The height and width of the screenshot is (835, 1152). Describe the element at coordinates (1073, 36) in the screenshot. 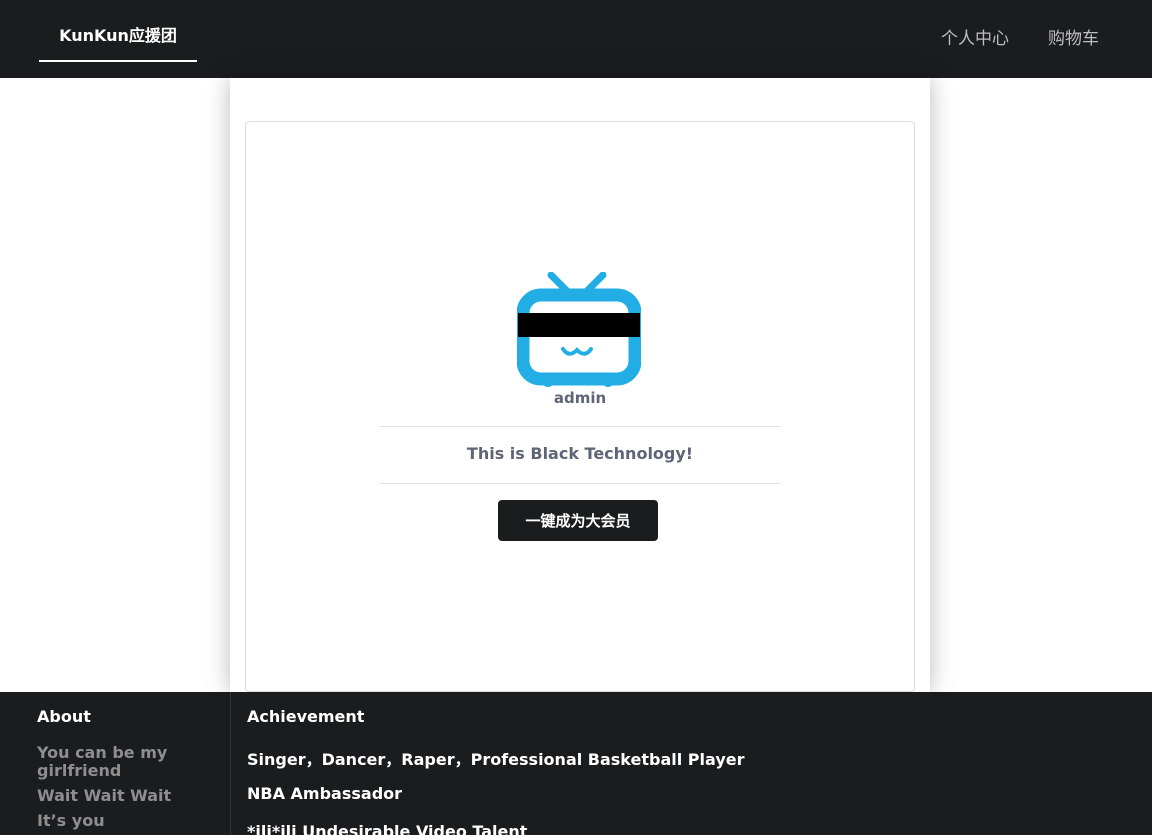

I see `nav-link-cart: 购物车` at that location.